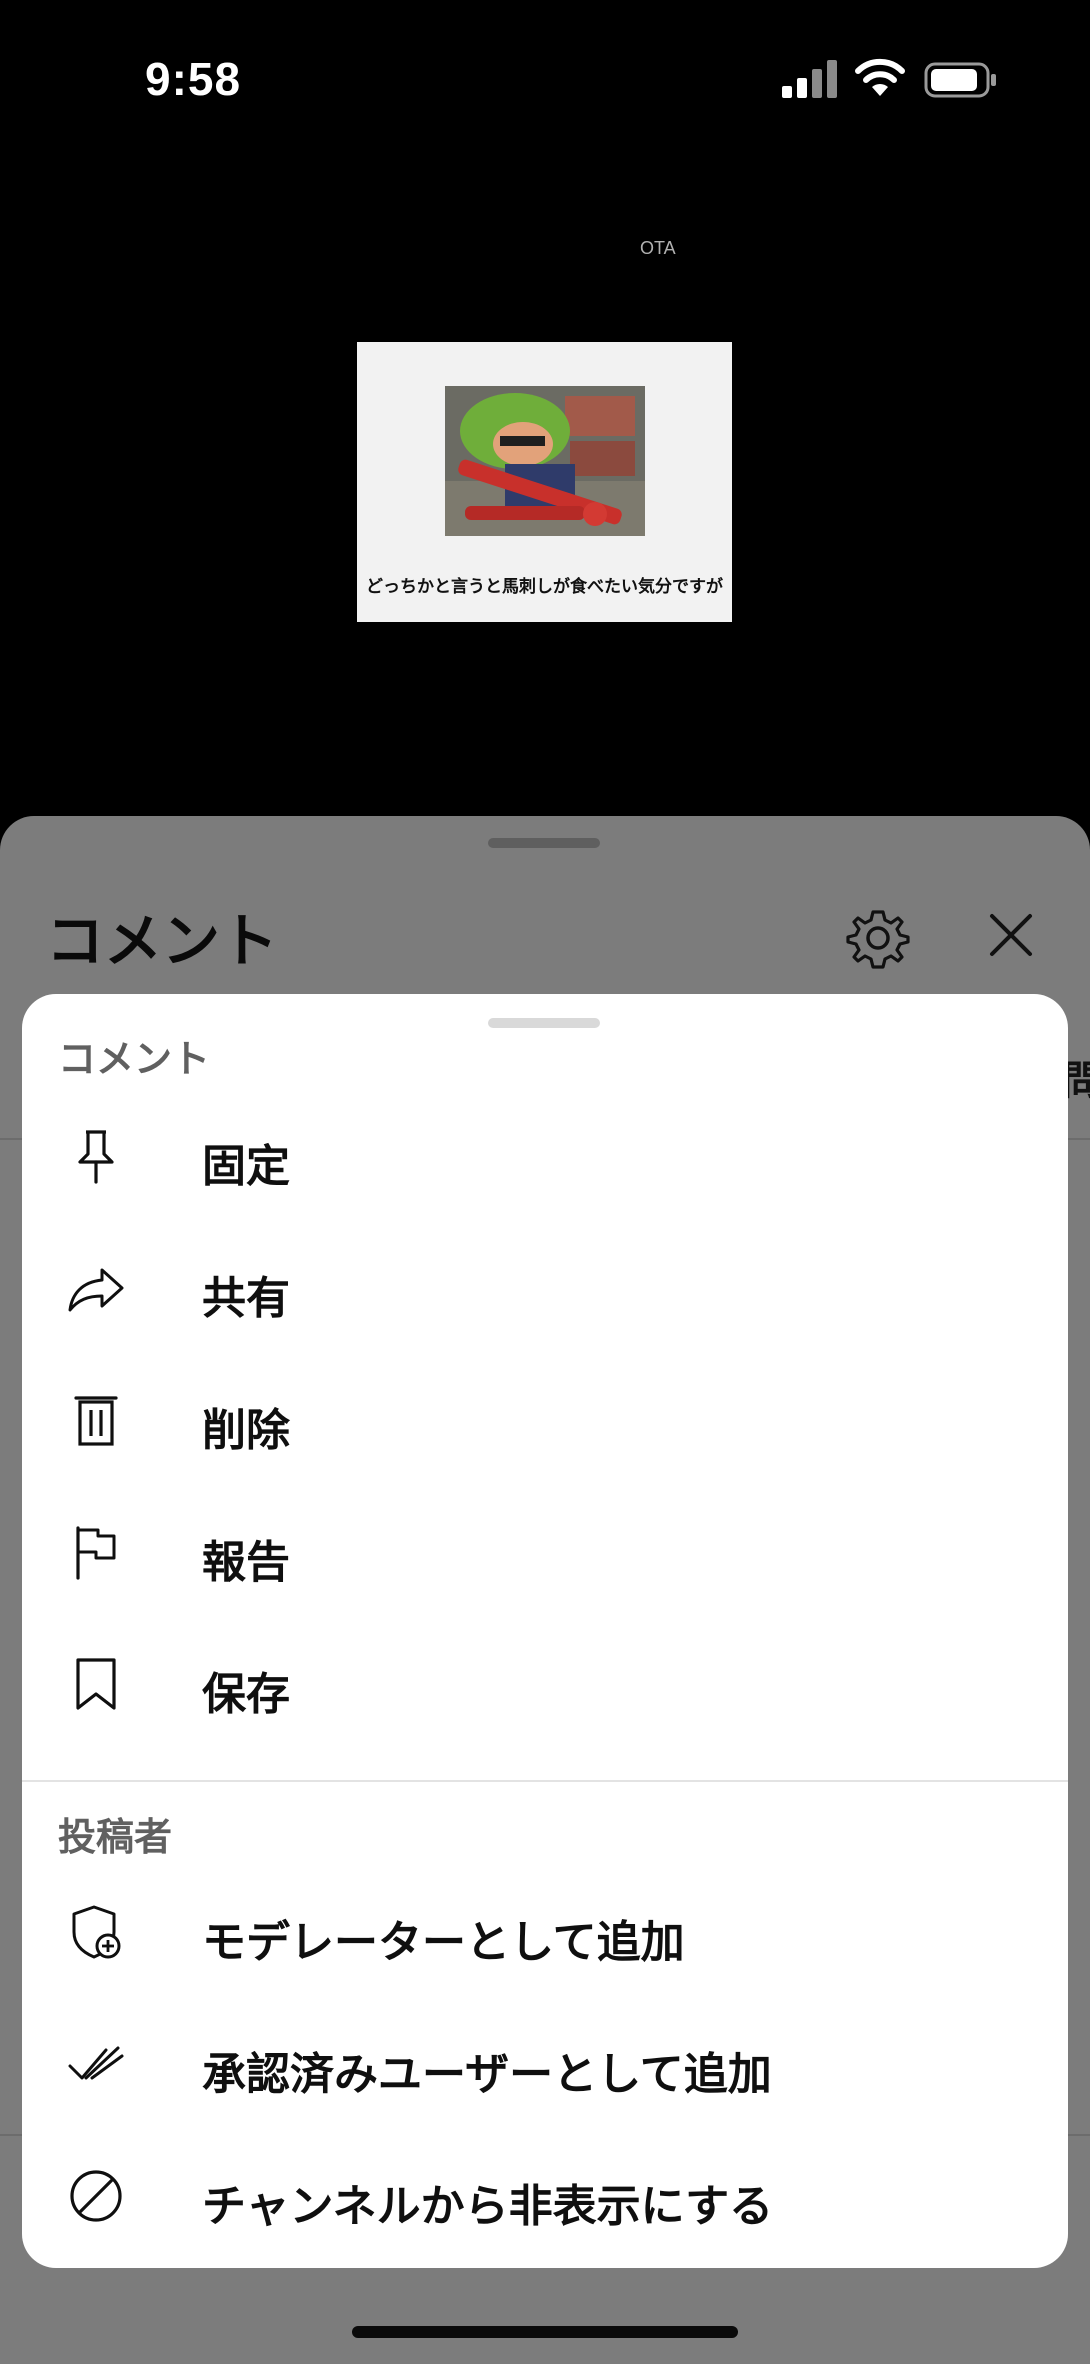 The image size is (1090, 2364). What do you see at coordinates (115, 1837) in the screenshot?
I see `section-label-author: 投稿者` at bounding box center [115, 1837].